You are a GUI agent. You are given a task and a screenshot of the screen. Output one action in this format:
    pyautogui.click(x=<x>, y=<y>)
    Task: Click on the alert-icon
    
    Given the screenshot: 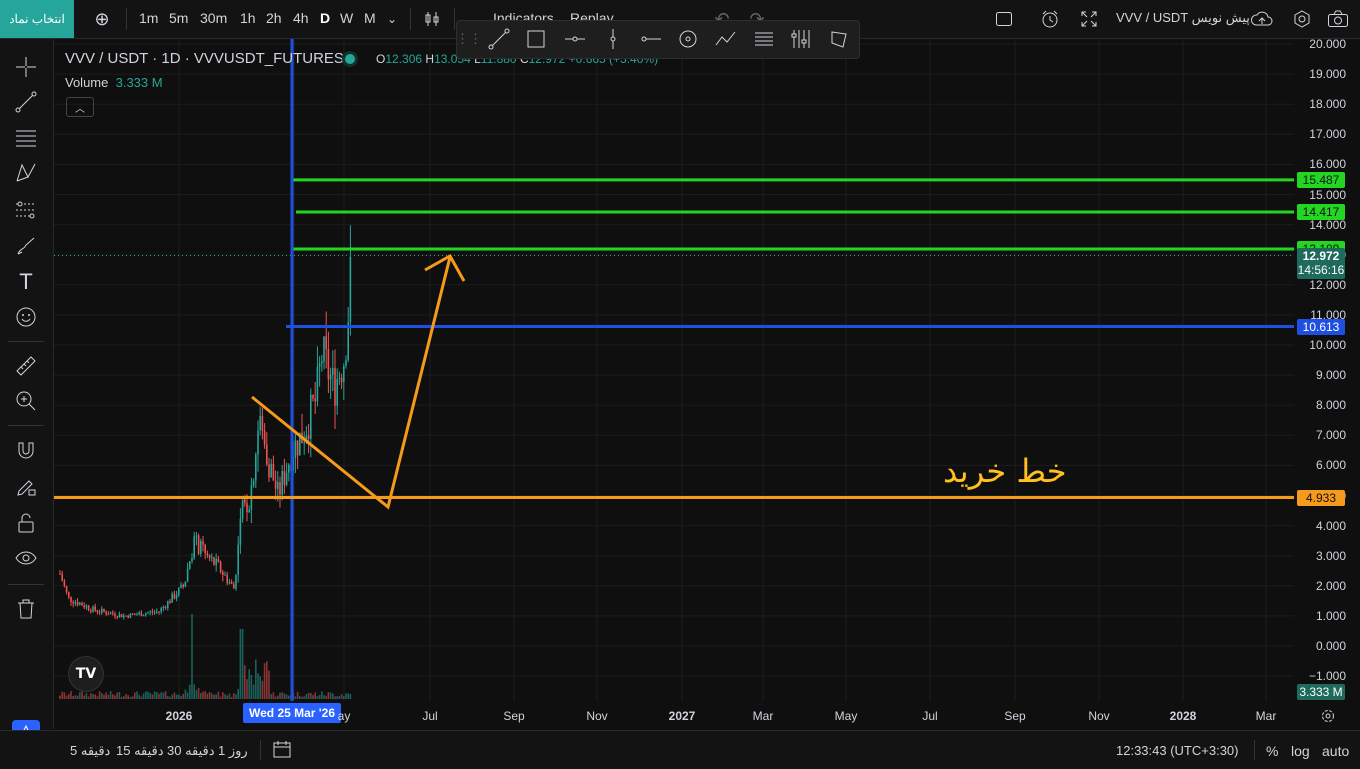 What is the action you would take?
    pyautogui.click(x=1050, y=19)
    